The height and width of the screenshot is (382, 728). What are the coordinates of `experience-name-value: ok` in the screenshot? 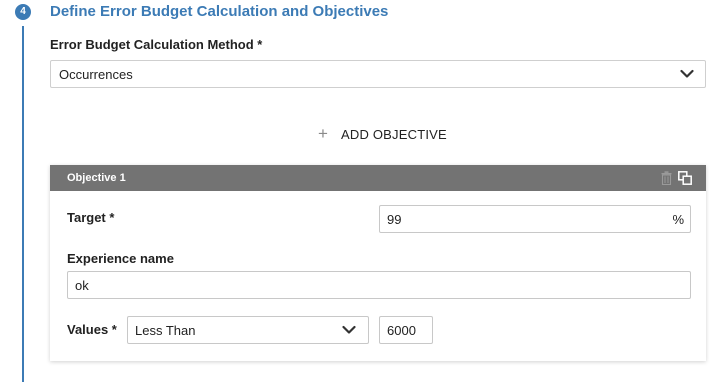 It's located at (82, 285).